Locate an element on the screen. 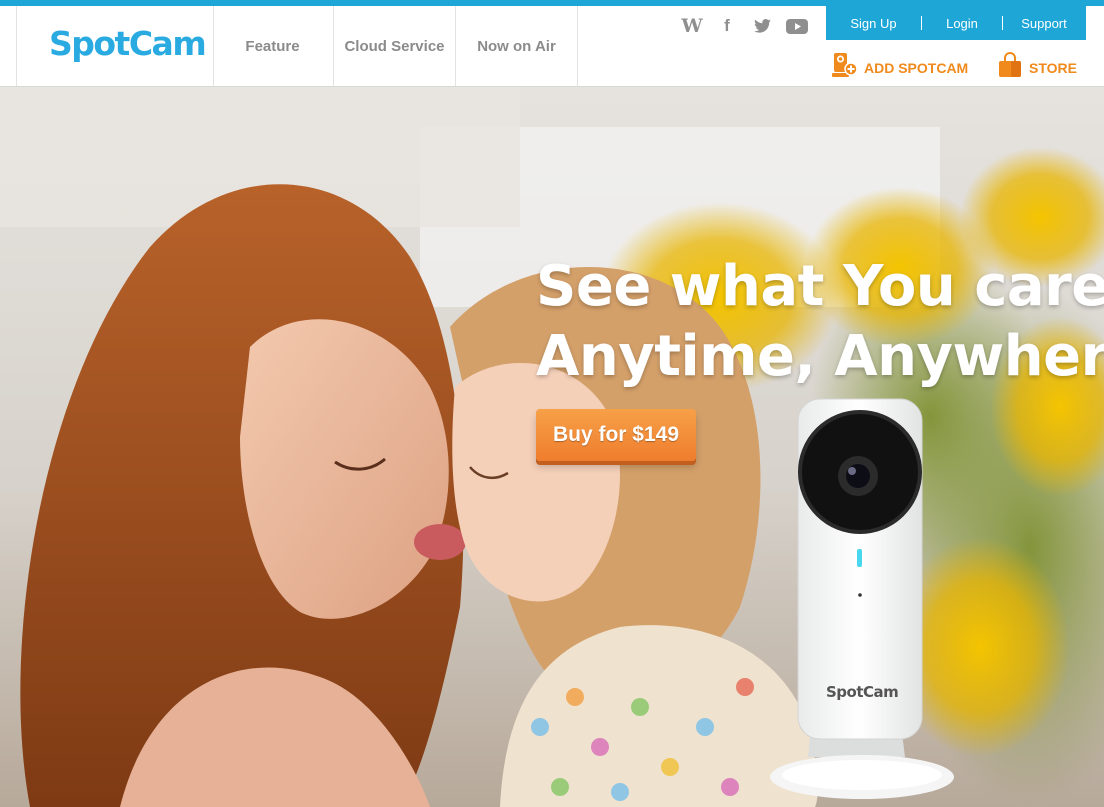  store-button: STORE is located at coordinates (1037, 67).